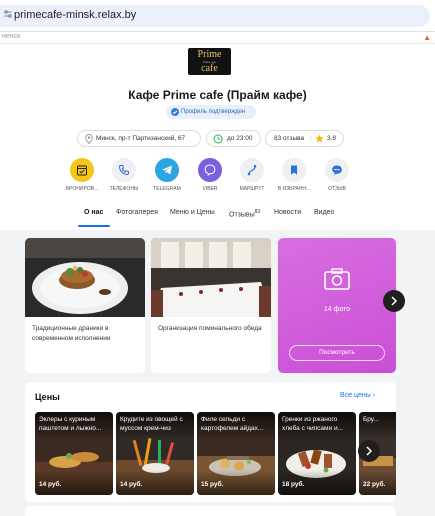 This screenshot has width=435, height=516. What do you see at coordinates (124, 189) in the screenshot?
I see `phones-label: ТЕЛЕФОНЫ` at bounding box center [124, 189].